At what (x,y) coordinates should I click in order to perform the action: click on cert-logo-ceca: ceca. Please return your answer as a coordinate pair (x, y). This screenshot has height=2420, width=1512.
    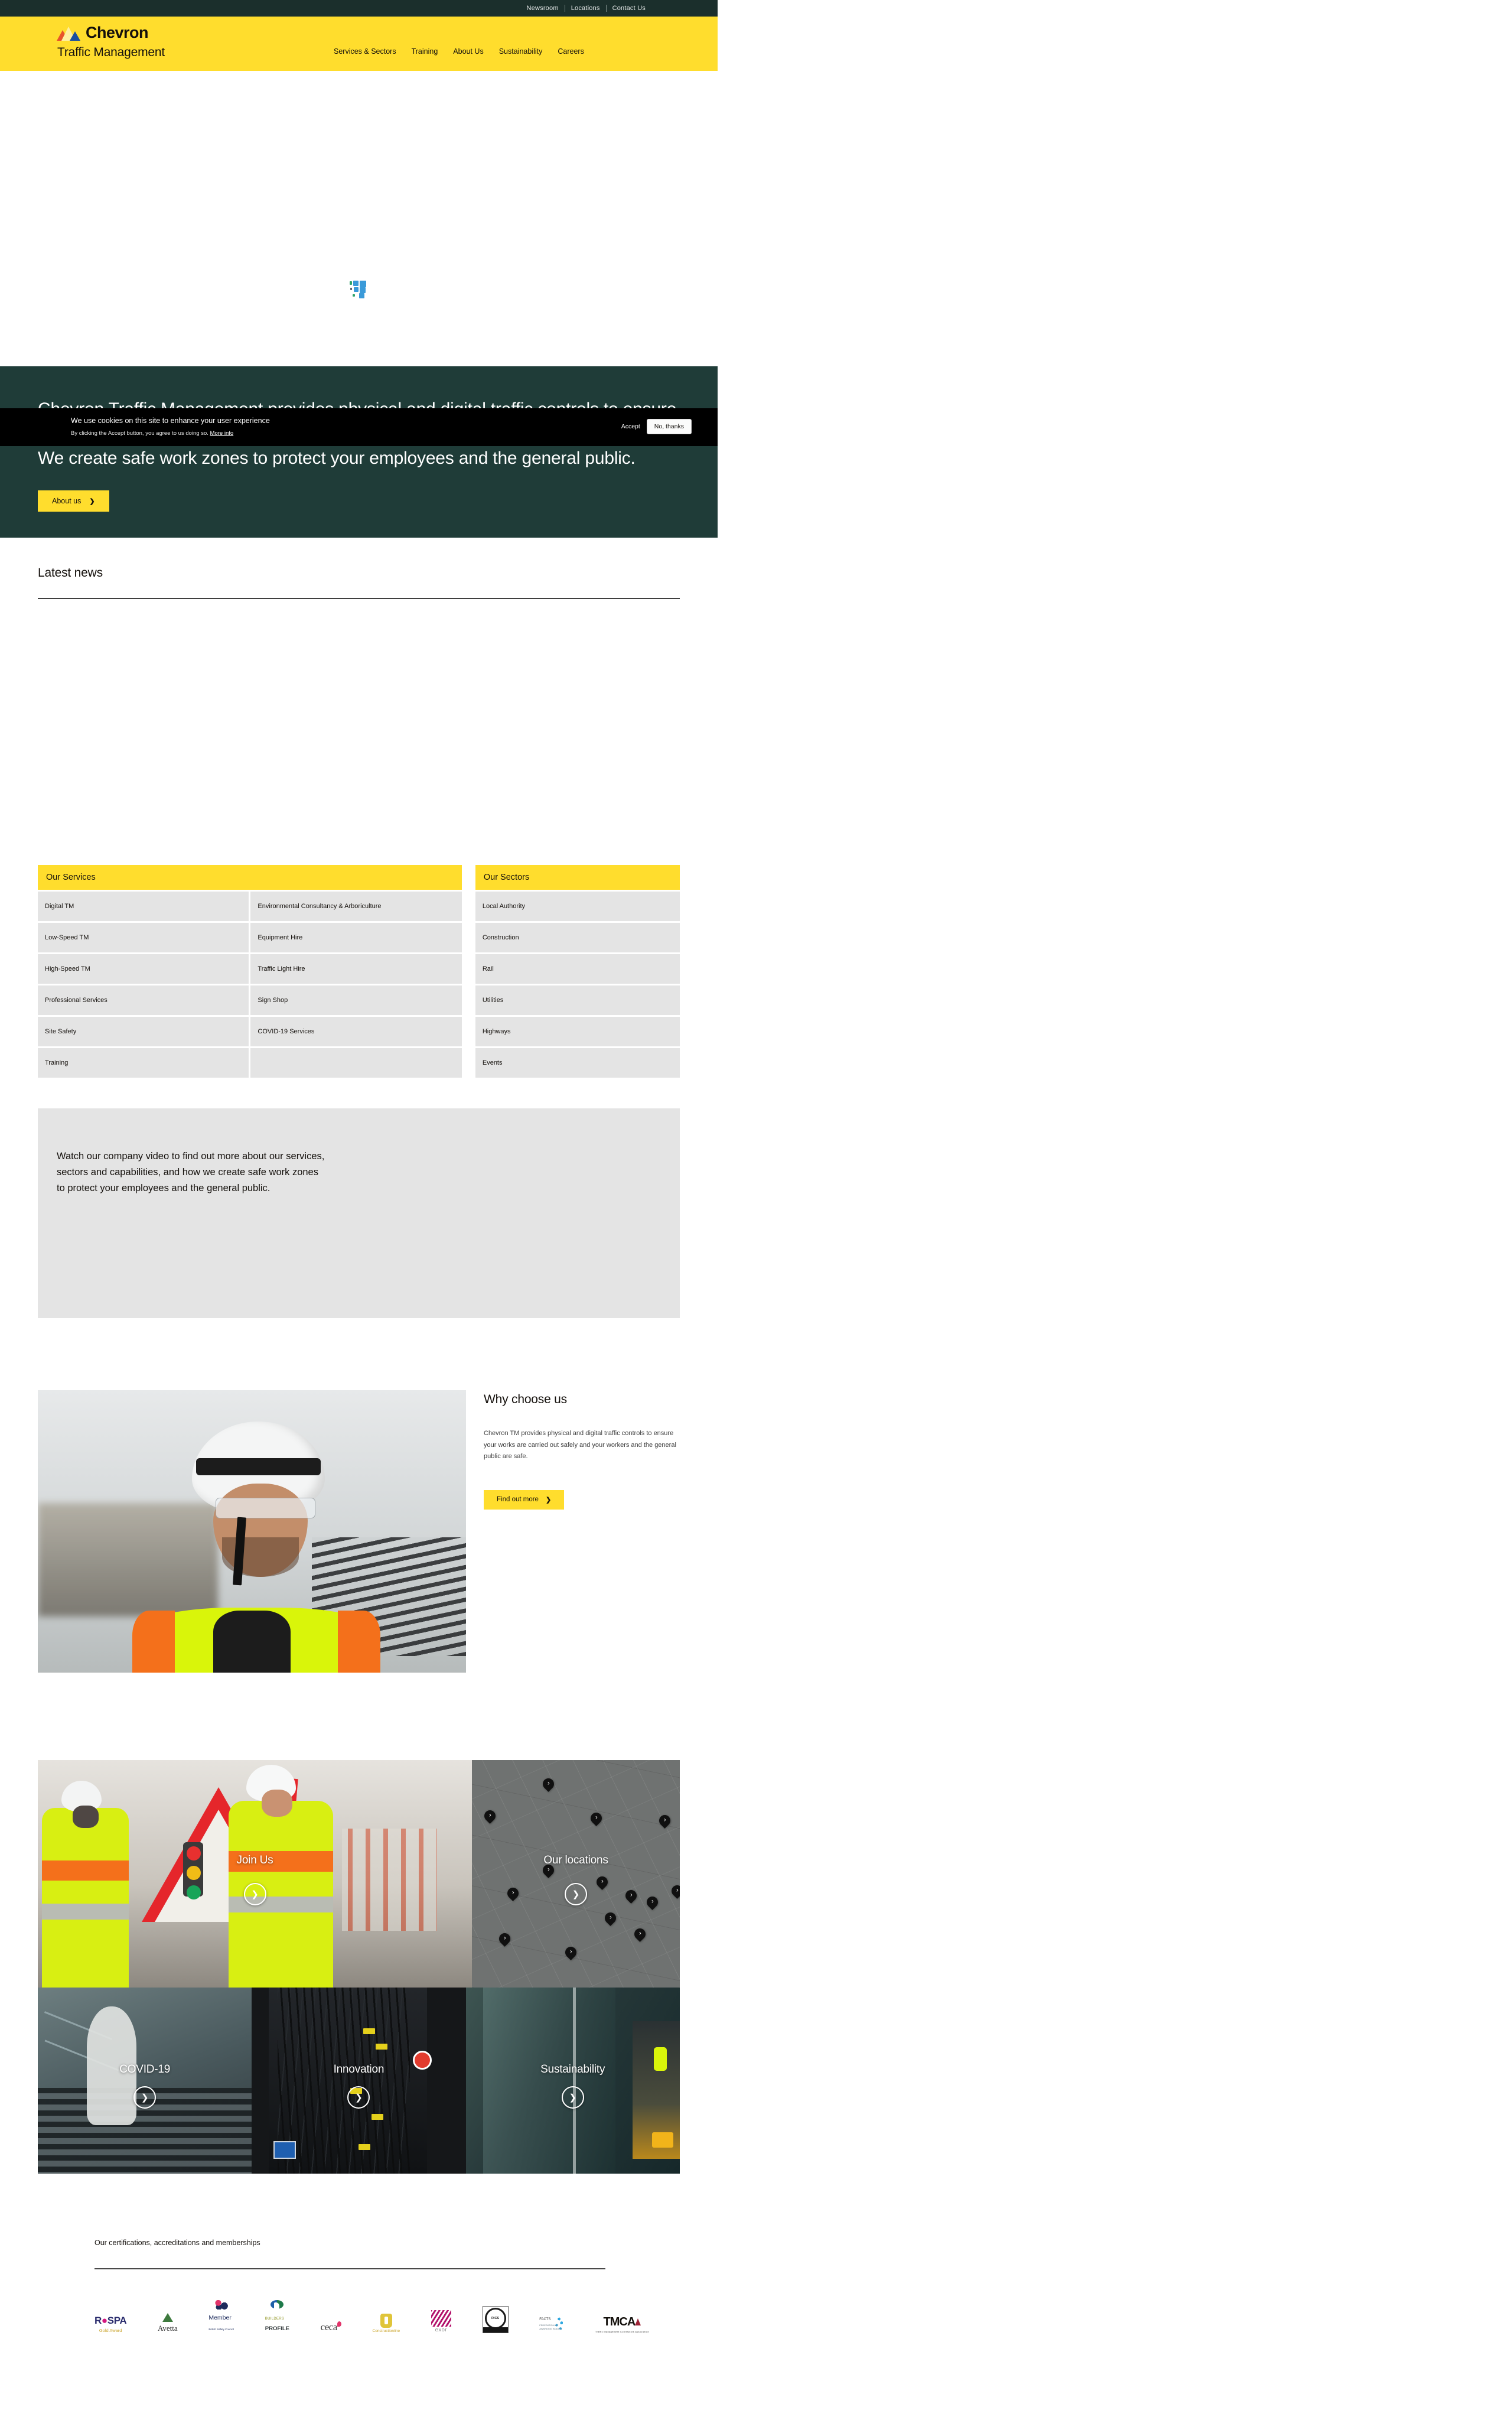
    Looking at the image, I should click on (331, 2316).